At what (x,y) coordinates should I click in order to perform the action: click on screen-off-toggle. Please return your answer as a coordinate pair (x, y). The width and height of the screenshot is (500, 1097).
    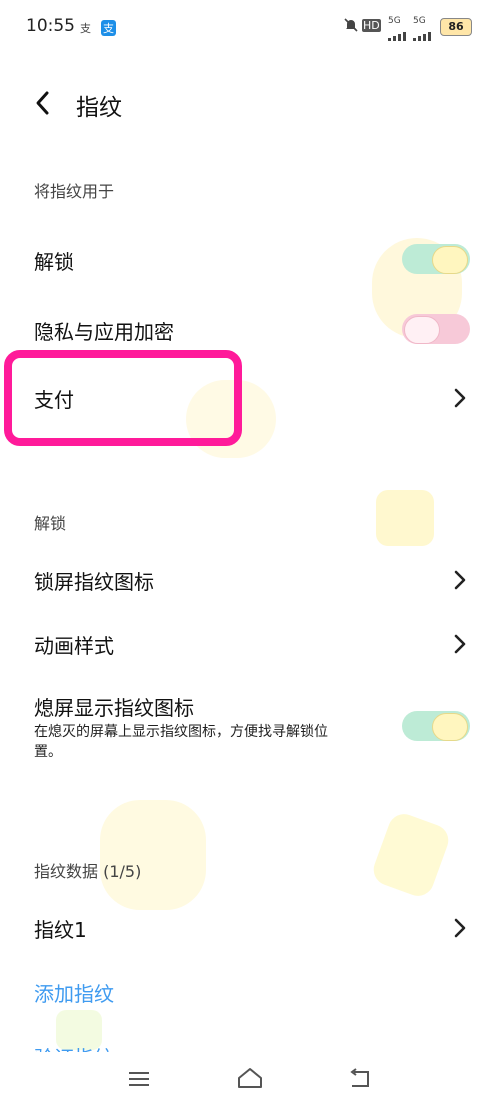
    Looking at the image, I should click on (436, 726).